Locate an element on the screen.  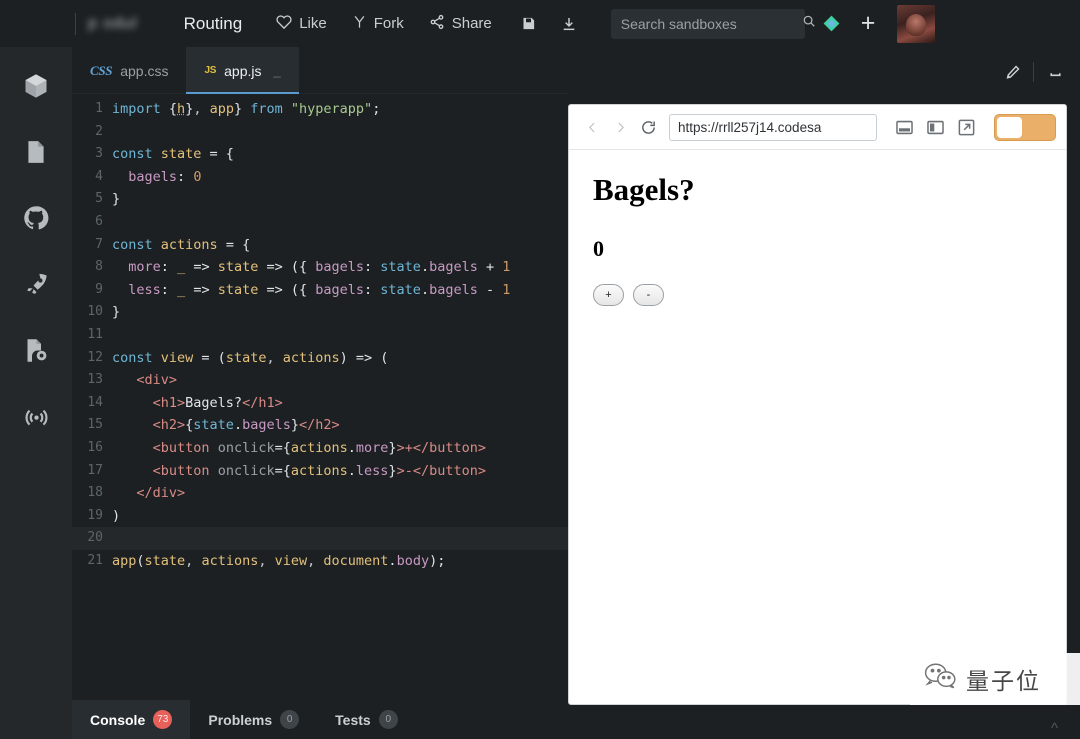
line-number: 19 is located at coordinates (95, 515).